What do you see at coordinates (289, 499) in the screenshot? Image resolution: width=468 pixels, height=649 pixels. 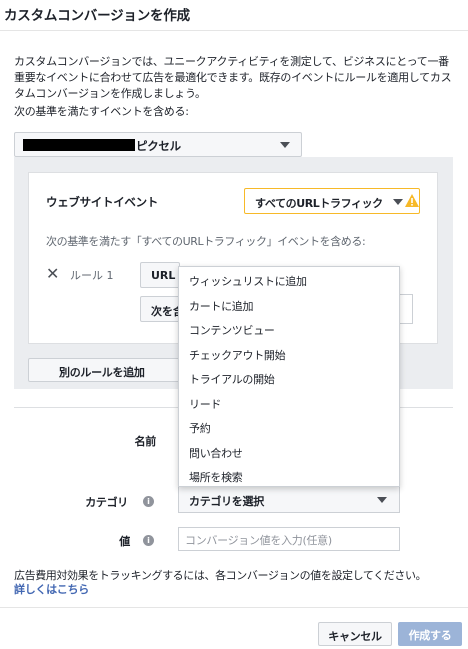 I see `category-select: カテゴリを選択` at bounding box center [289, 499].